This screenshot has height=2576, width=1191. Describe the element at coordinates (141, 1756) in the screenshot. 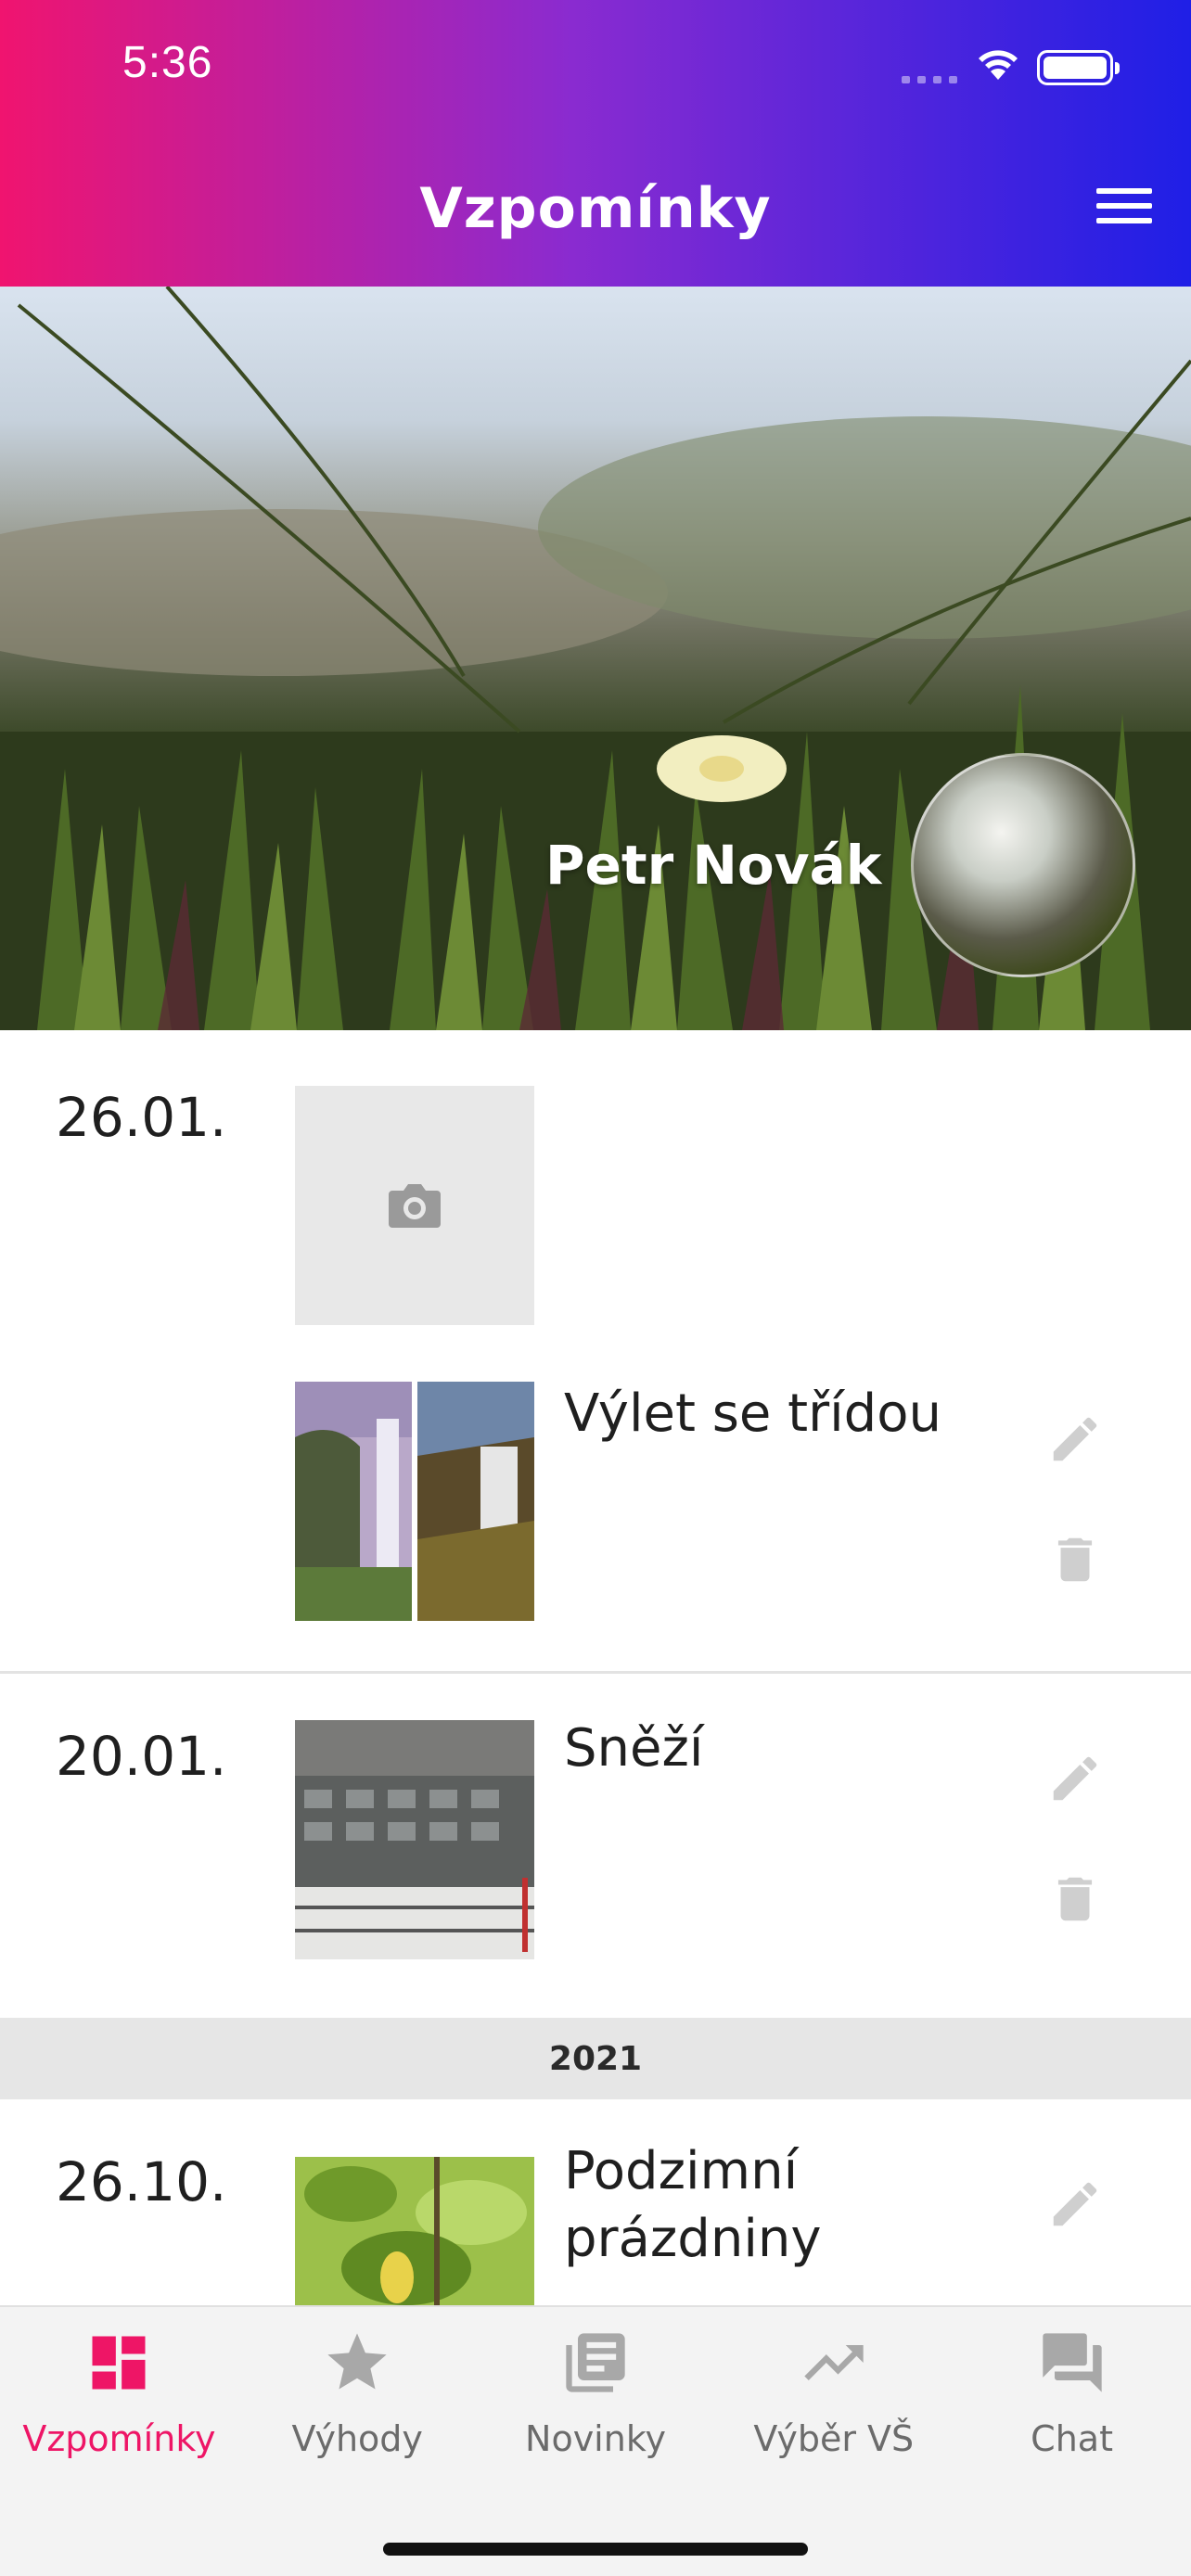

I see `entry-date: 20.01.` at that location.